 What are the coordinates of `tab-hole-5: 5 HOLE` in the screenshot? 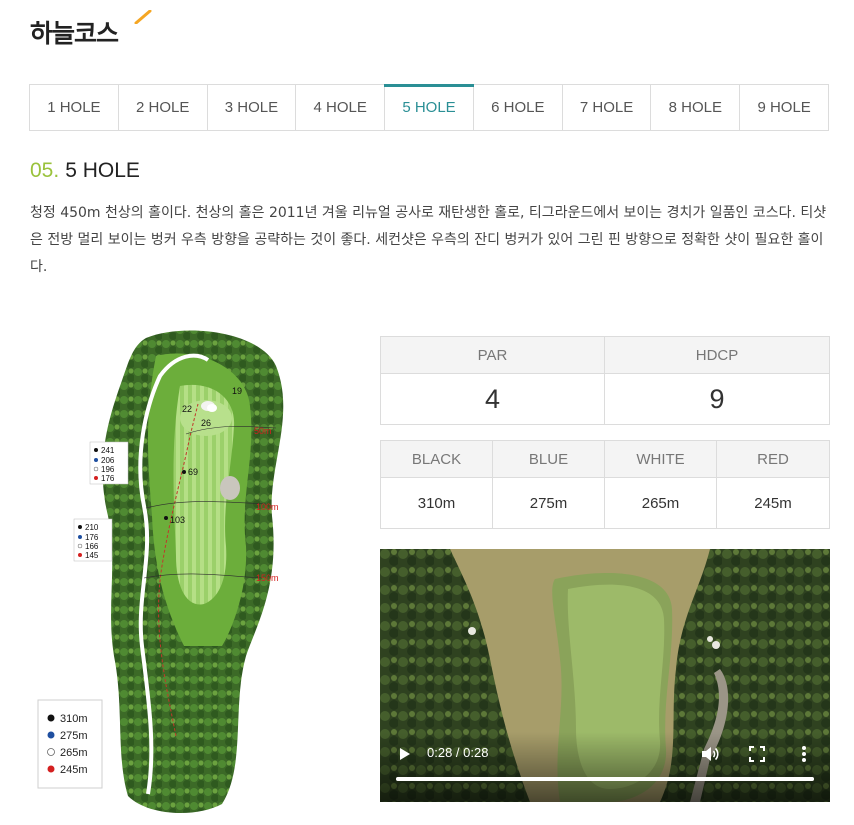 It's located at (429, 107).